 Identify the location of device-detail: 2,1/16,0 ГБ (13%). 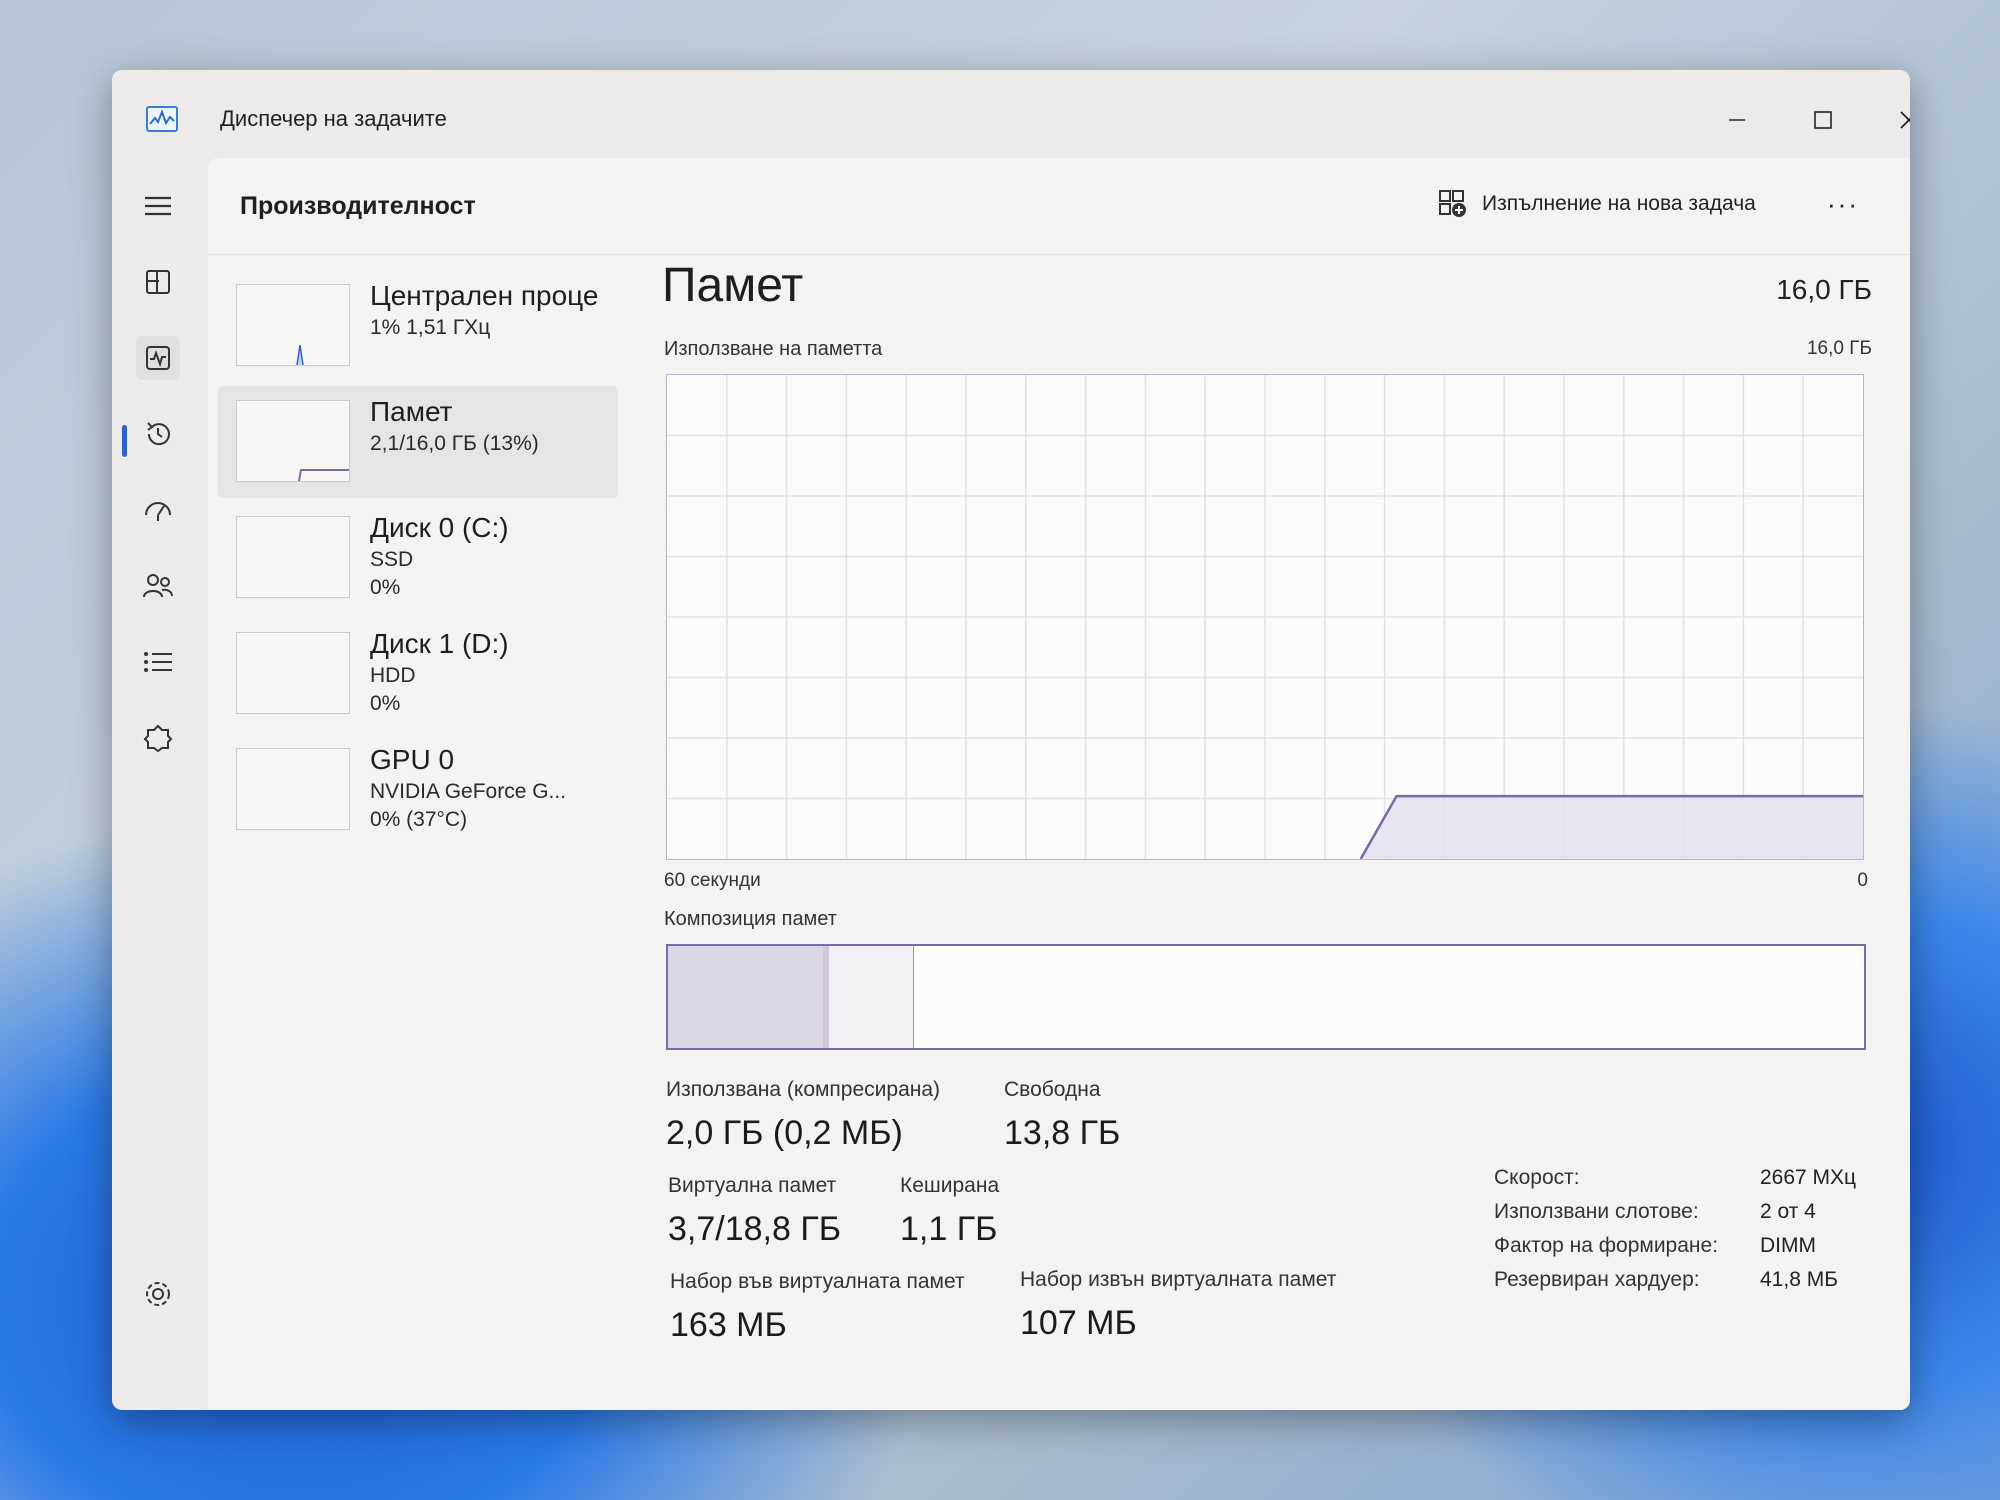
(454, 443).